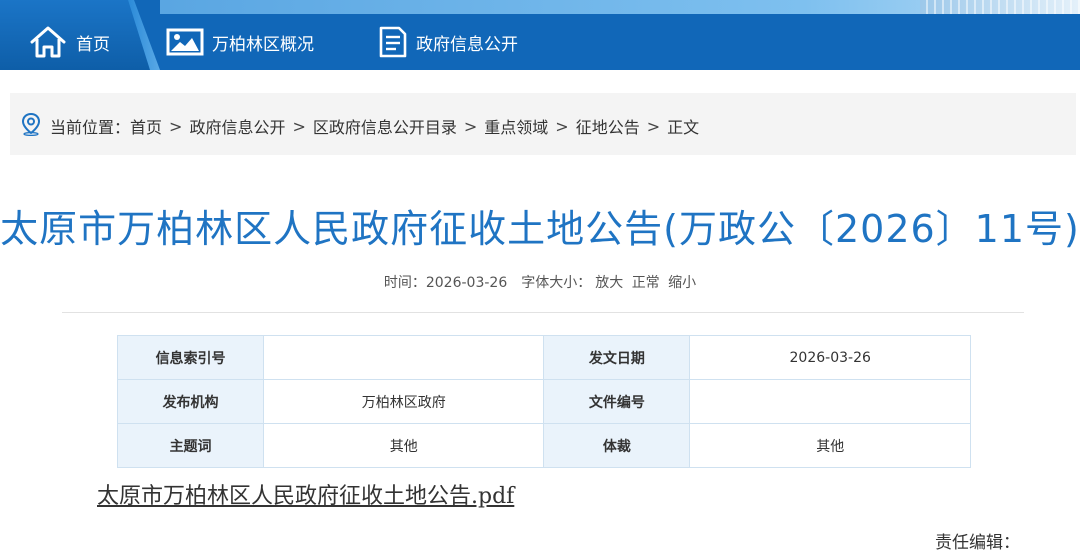 This screenshot has height=560, width=1080. What do you see at coordinates (467, 44) in the screenshot?
I see `nav-item-label: 政府信息公开` at bounding box center [467, 44].